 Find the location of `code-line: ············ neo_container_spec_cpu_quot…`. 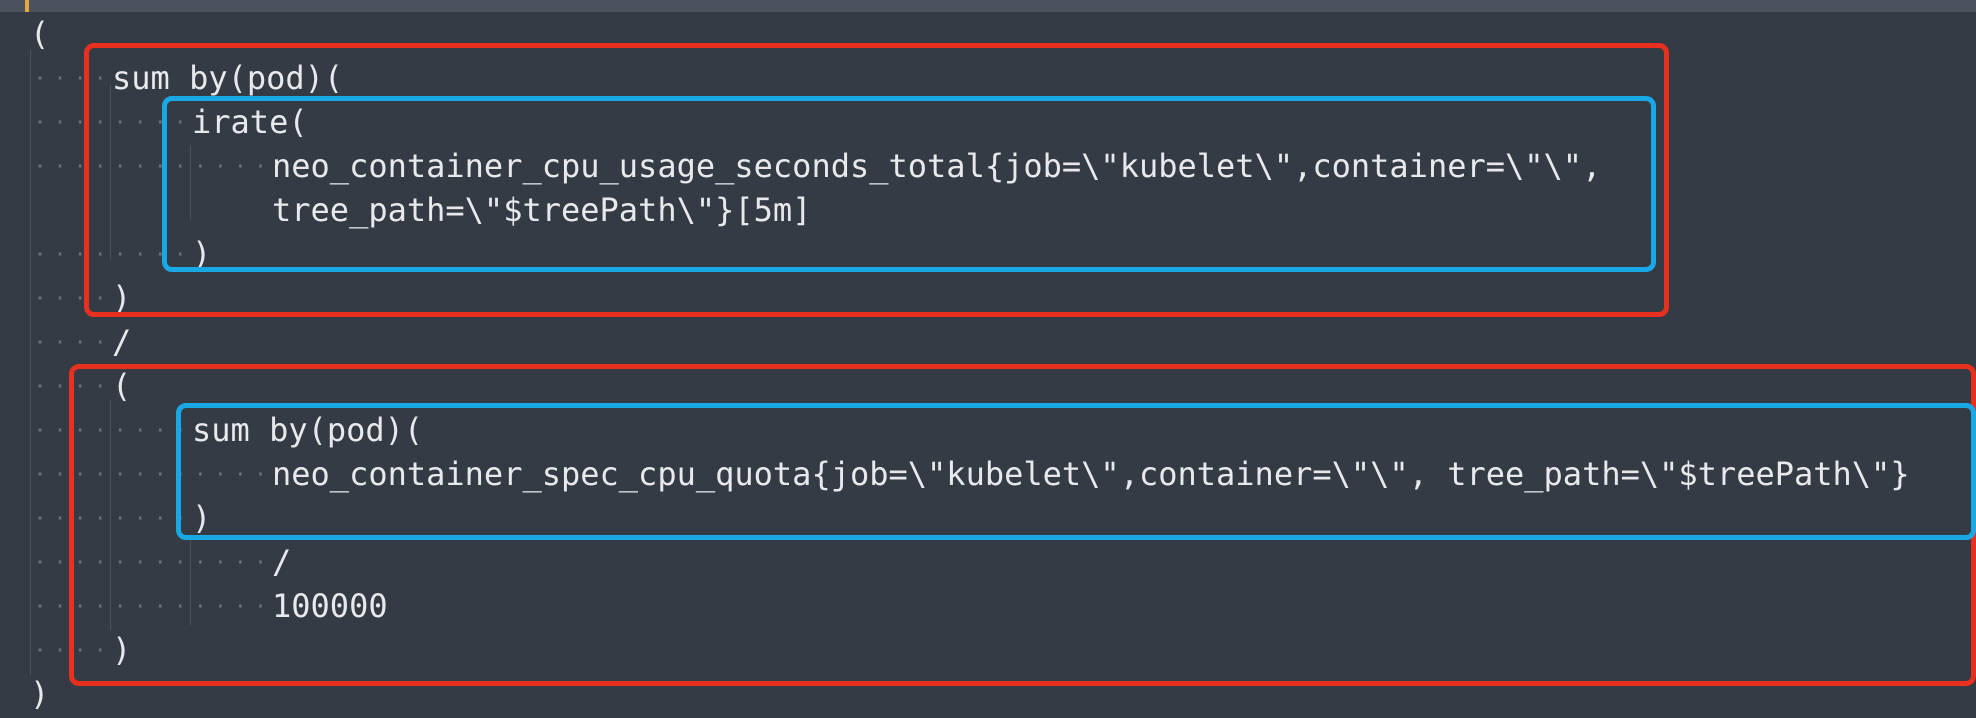

code-line: ············ neo_container_spec_cpu_quot… is located at coordinates (955, 474).